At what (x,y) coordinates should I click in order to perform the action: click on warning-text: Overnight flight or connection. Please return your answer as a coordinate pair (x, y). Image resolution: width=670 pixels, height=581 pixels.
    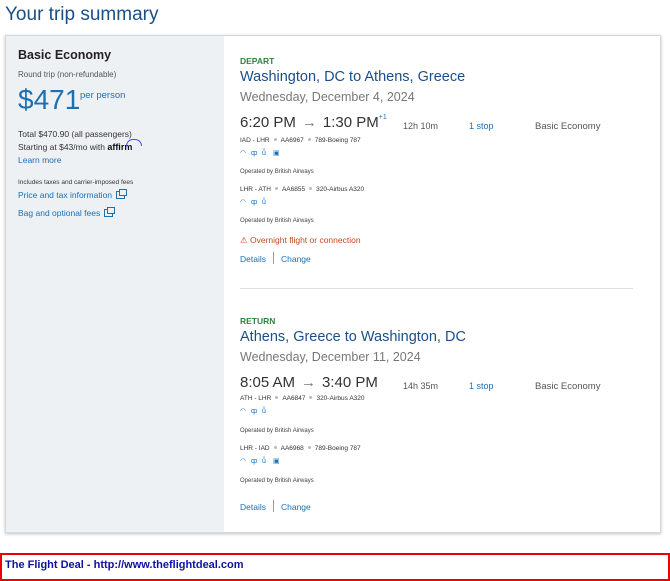
    Looking at the image, I should click on (305, 240).